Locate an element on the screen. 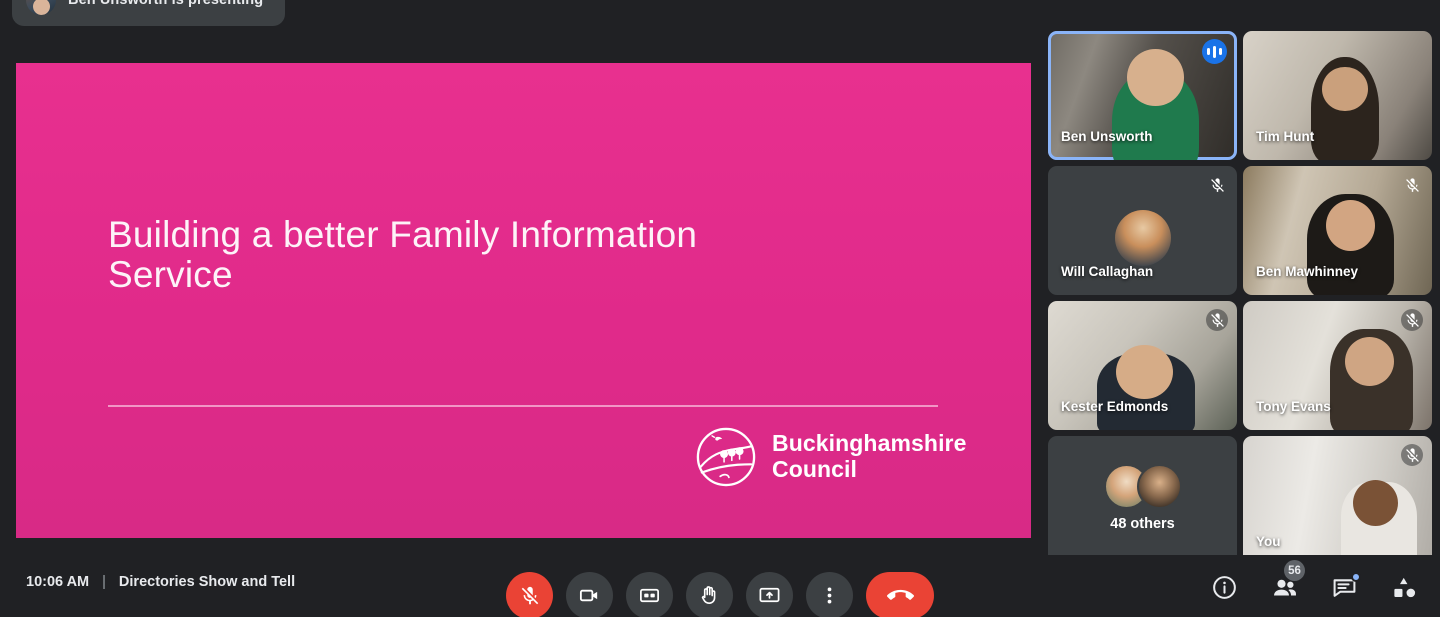 The image size is (1440, 617). others-avatar-group is located at coordinates (1142, 486).